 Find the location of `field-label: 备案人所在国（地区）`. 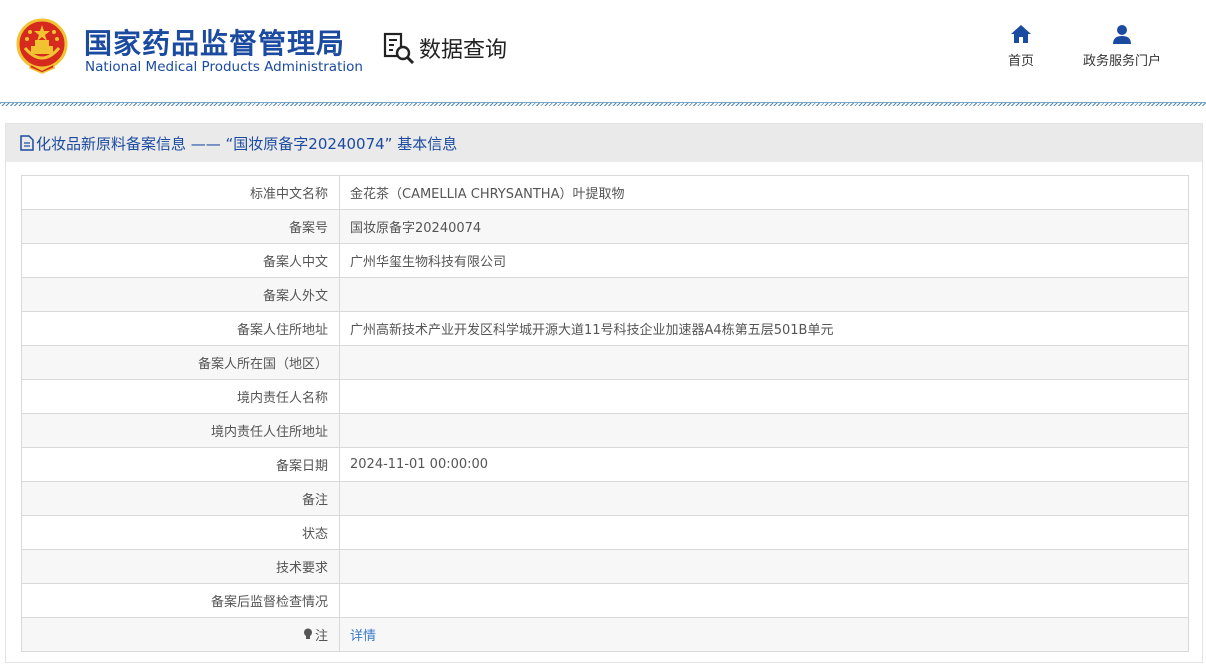

field-label: 备案人所在国（地区） is located at coordinates (180, 362).